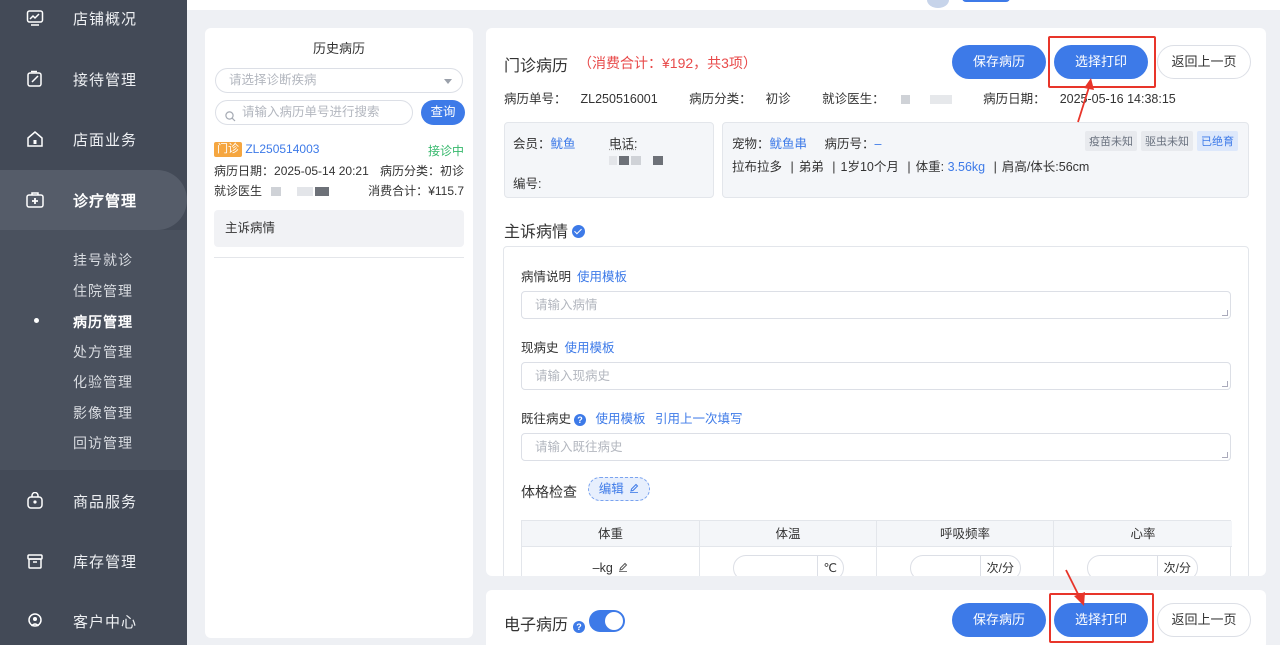 Image resolution: width=1280 pixels, height=645 pixels. Describe the element at coordinates (105, 140) in the screenshot. I see `nav-label: 店面业务` at that location.